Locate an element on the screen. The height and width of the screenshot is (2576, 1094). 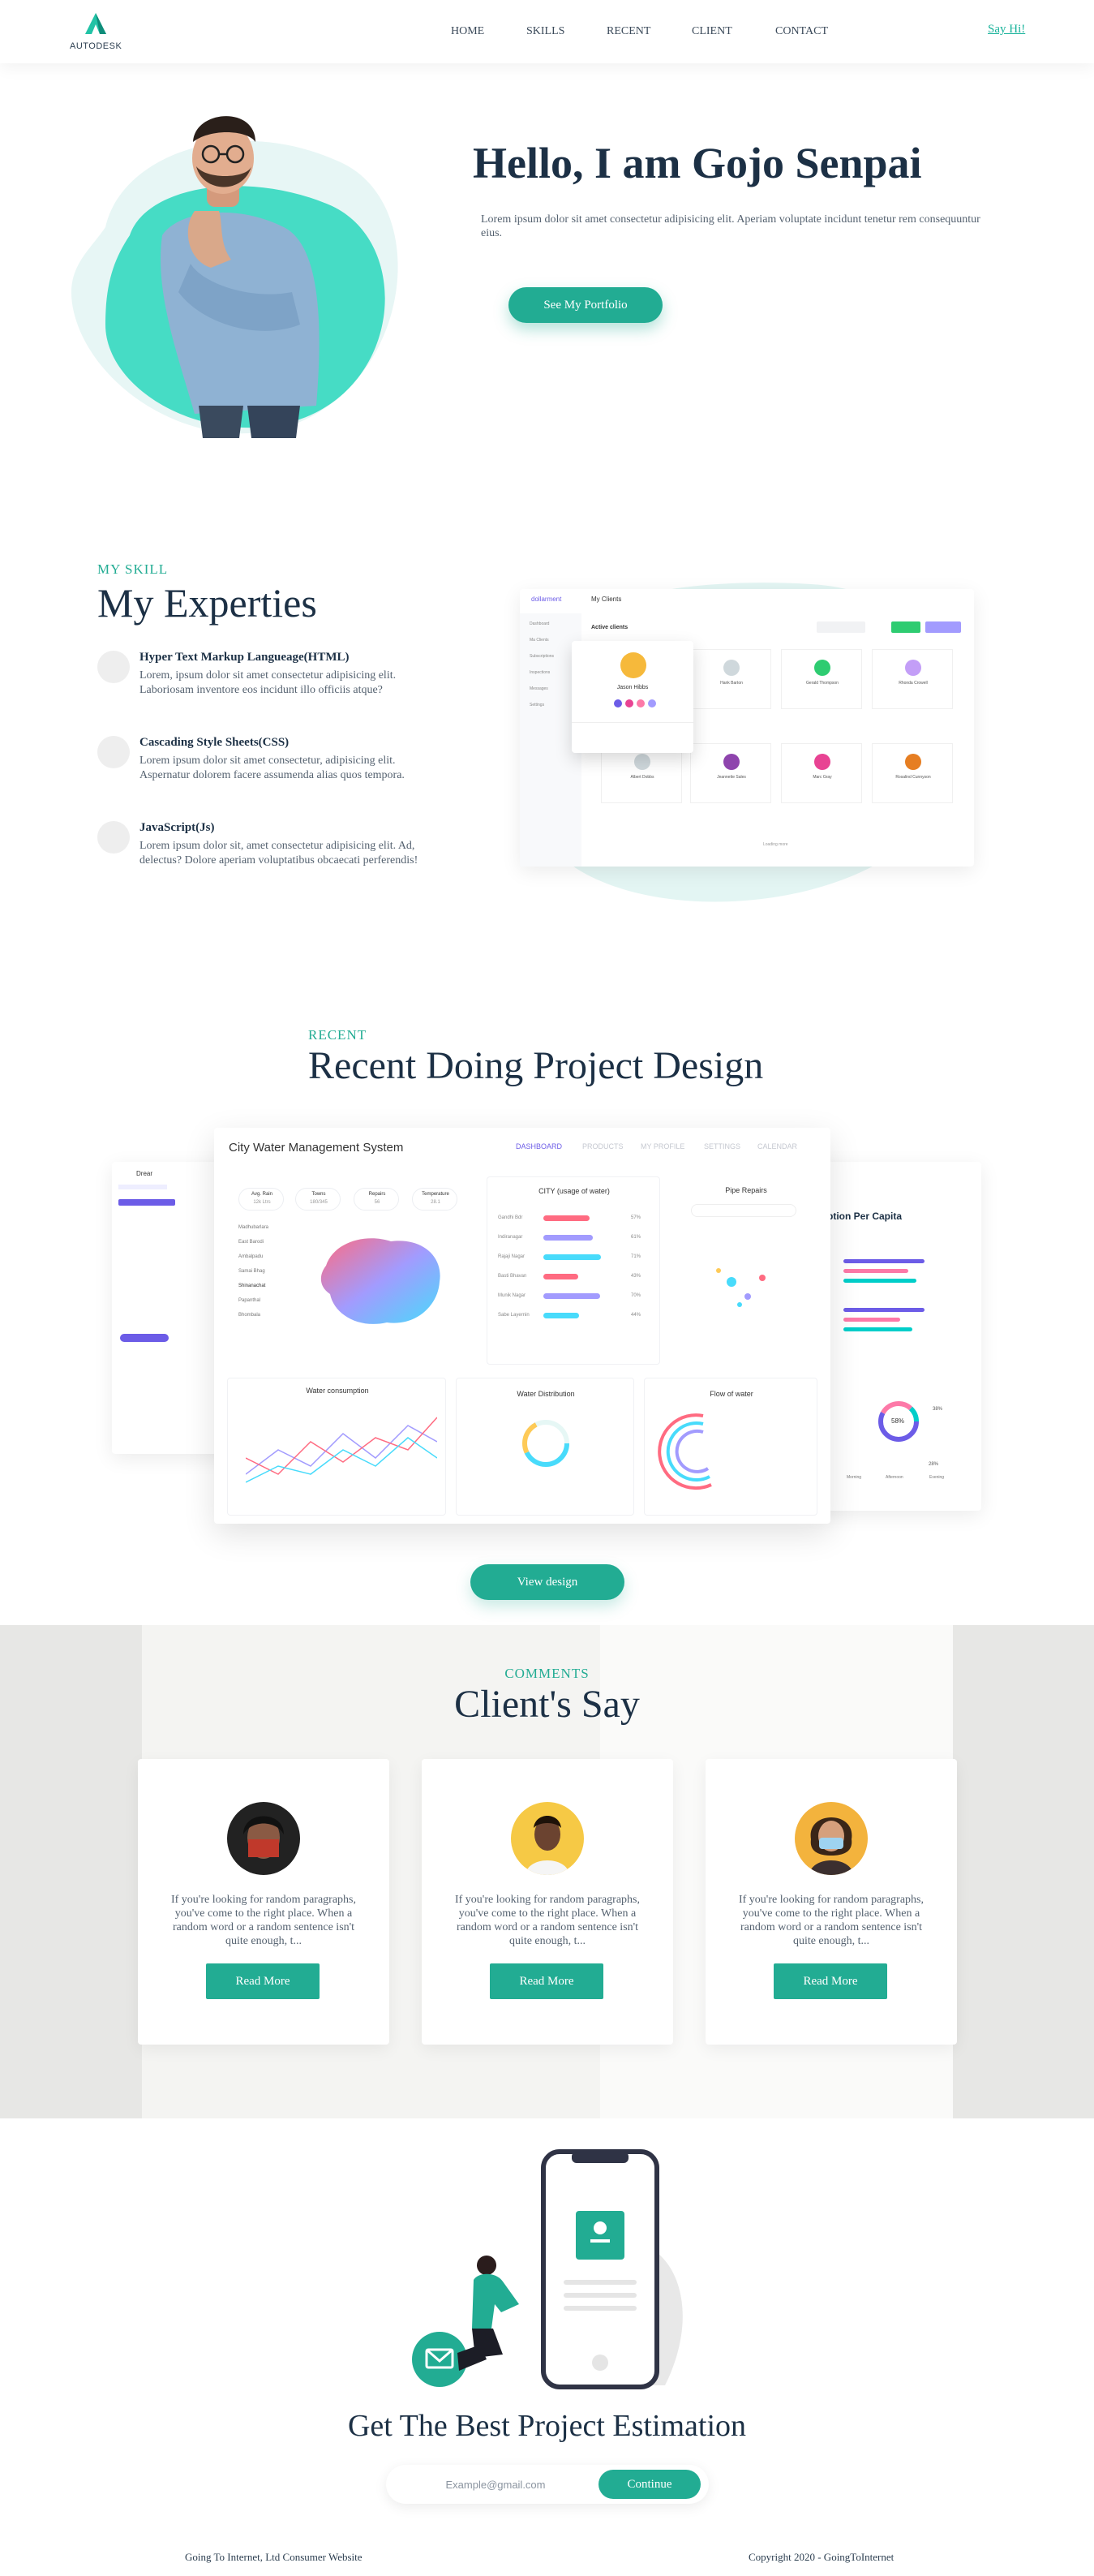
recent-kicker: RECENT is located at coordinates (337, 1035).